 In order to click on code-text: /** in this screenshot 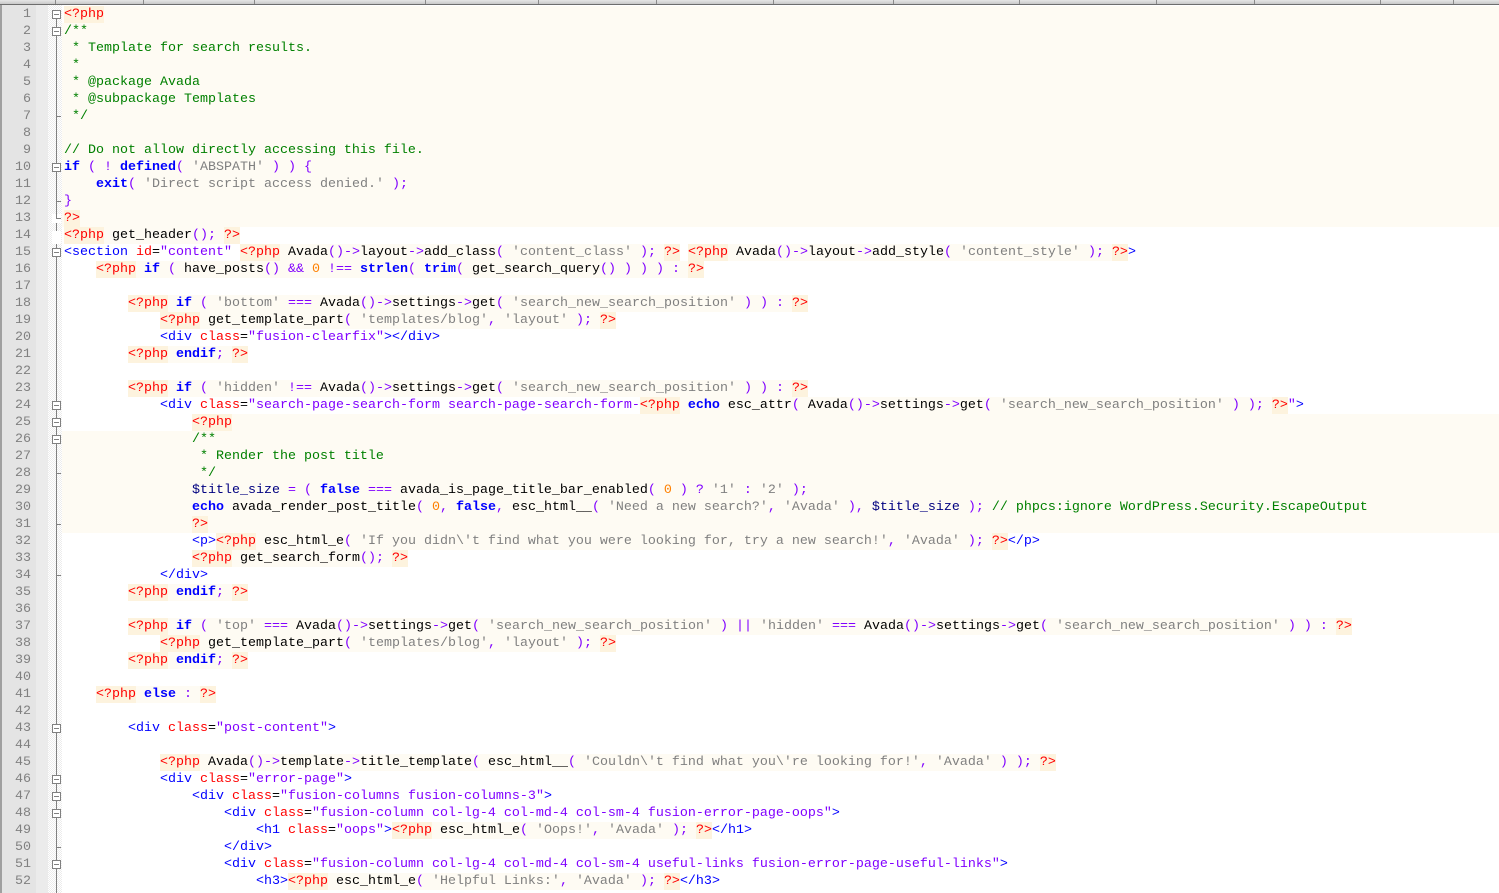, I will do `click(780, 439)`.